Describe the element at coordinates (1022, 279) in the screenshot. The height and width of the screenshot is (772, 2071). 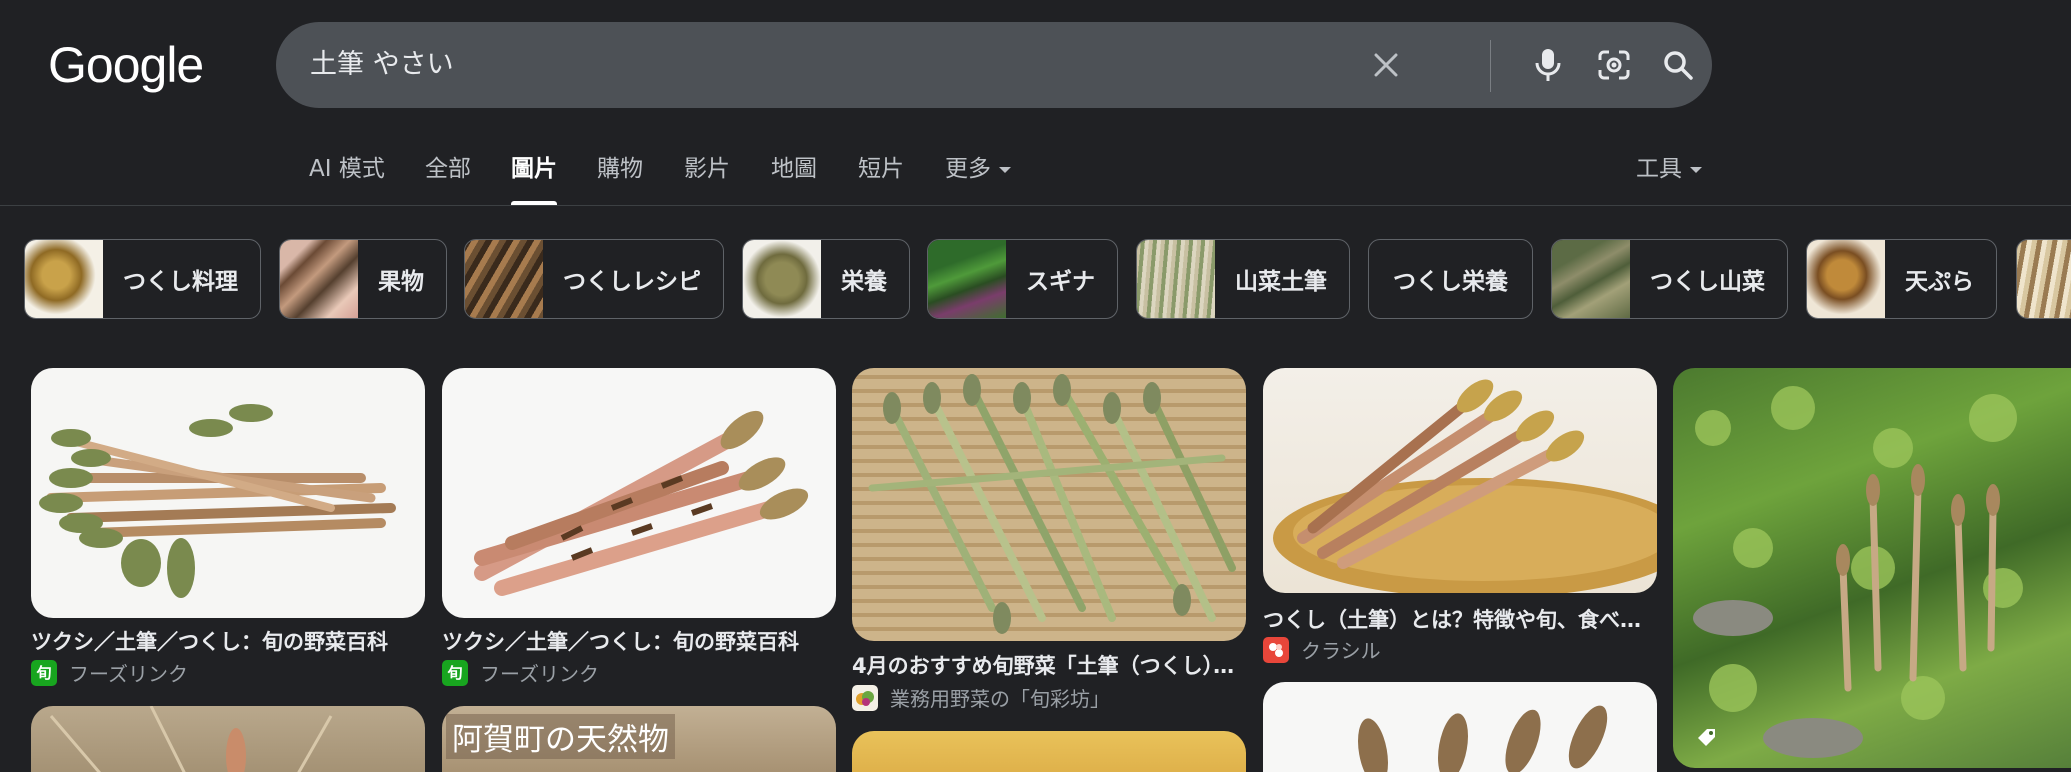
I see `chip-sugina: スギナ` at that location.